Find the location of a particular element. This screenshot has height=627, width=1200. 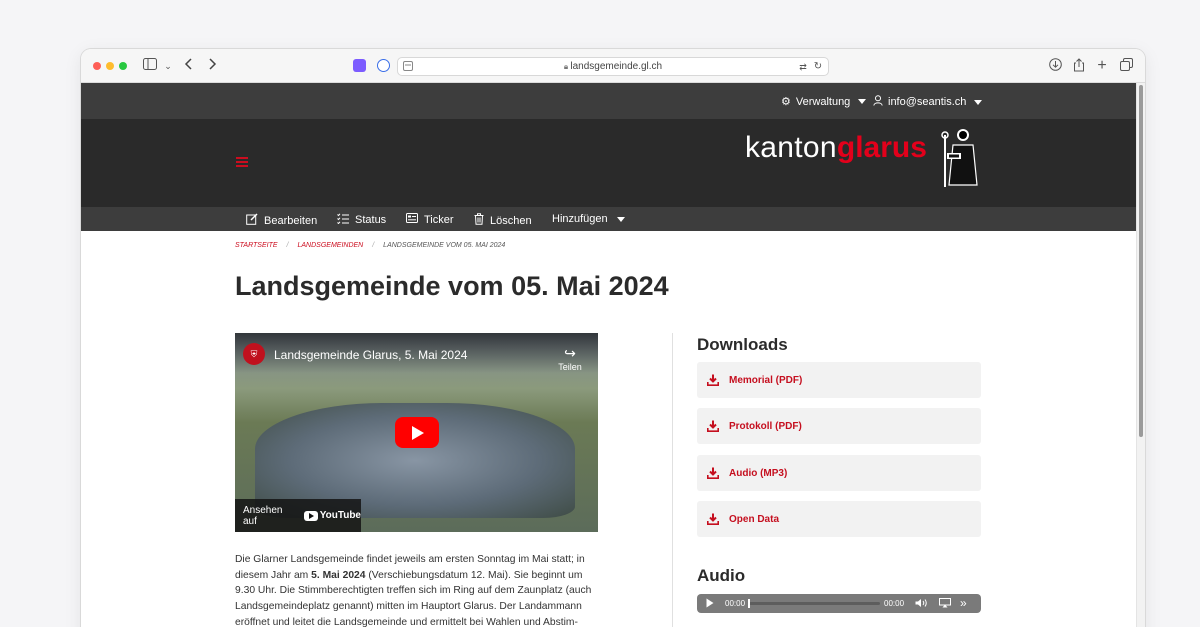

info-extension-icon is located at coordinates (383, 65).